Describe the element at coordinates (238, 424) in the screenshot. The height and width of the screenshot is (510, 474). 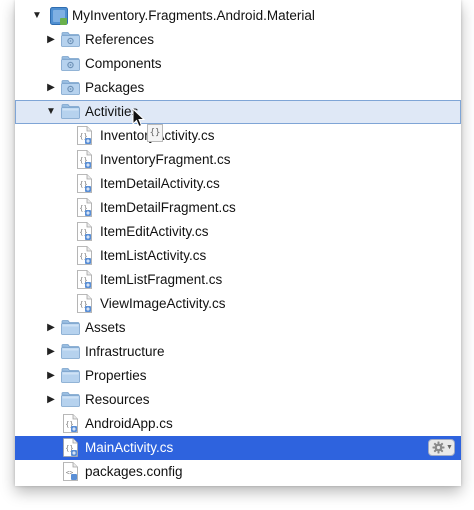
I see `tree-item-file: AndroidApp.cs` at that location.